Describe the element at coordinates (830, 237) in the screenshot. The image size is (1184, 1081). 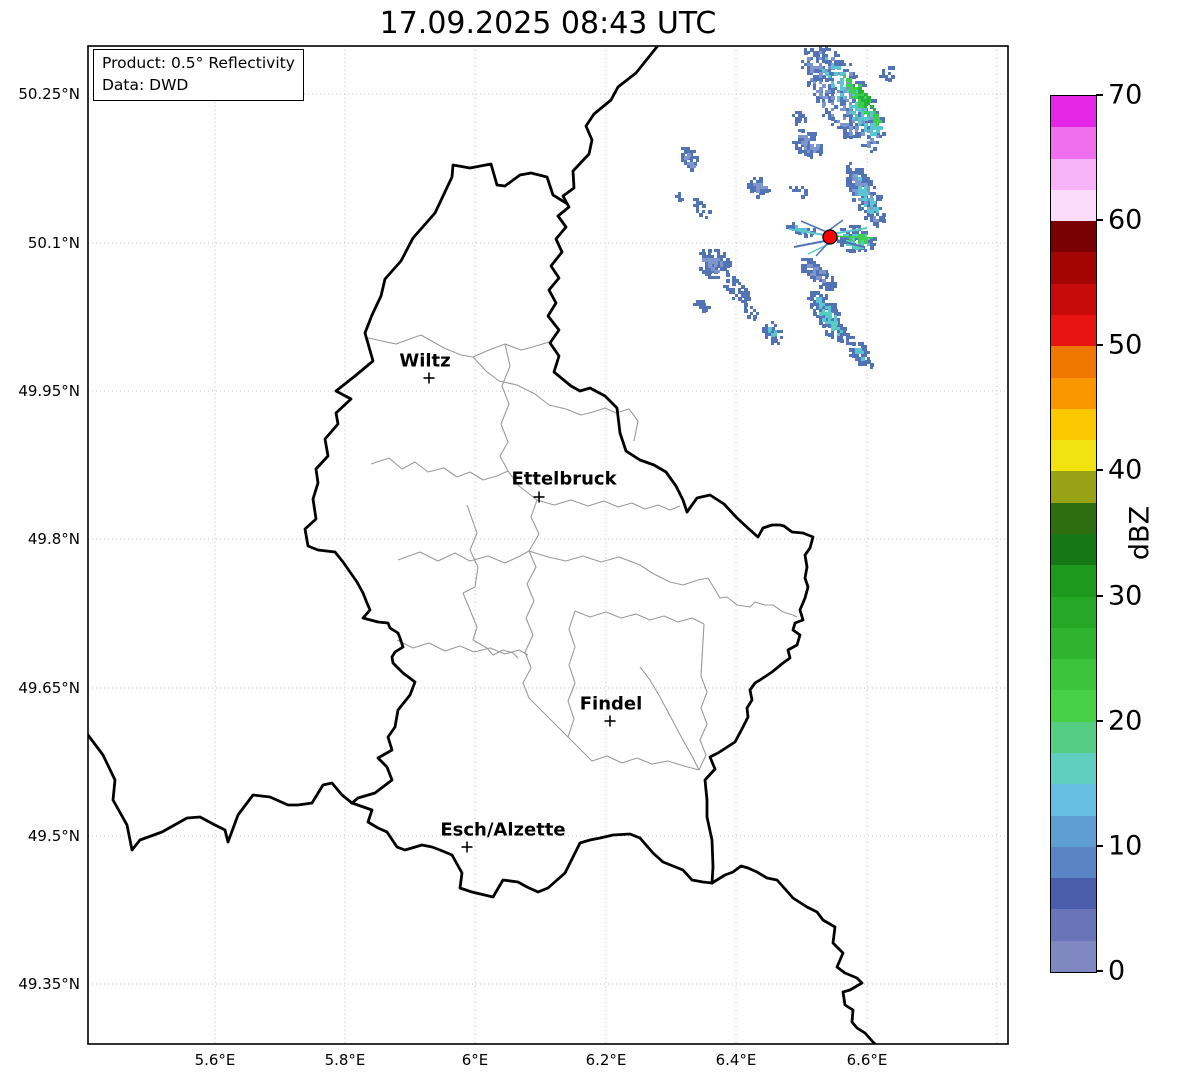
I see `radar-site-dot` at that location.